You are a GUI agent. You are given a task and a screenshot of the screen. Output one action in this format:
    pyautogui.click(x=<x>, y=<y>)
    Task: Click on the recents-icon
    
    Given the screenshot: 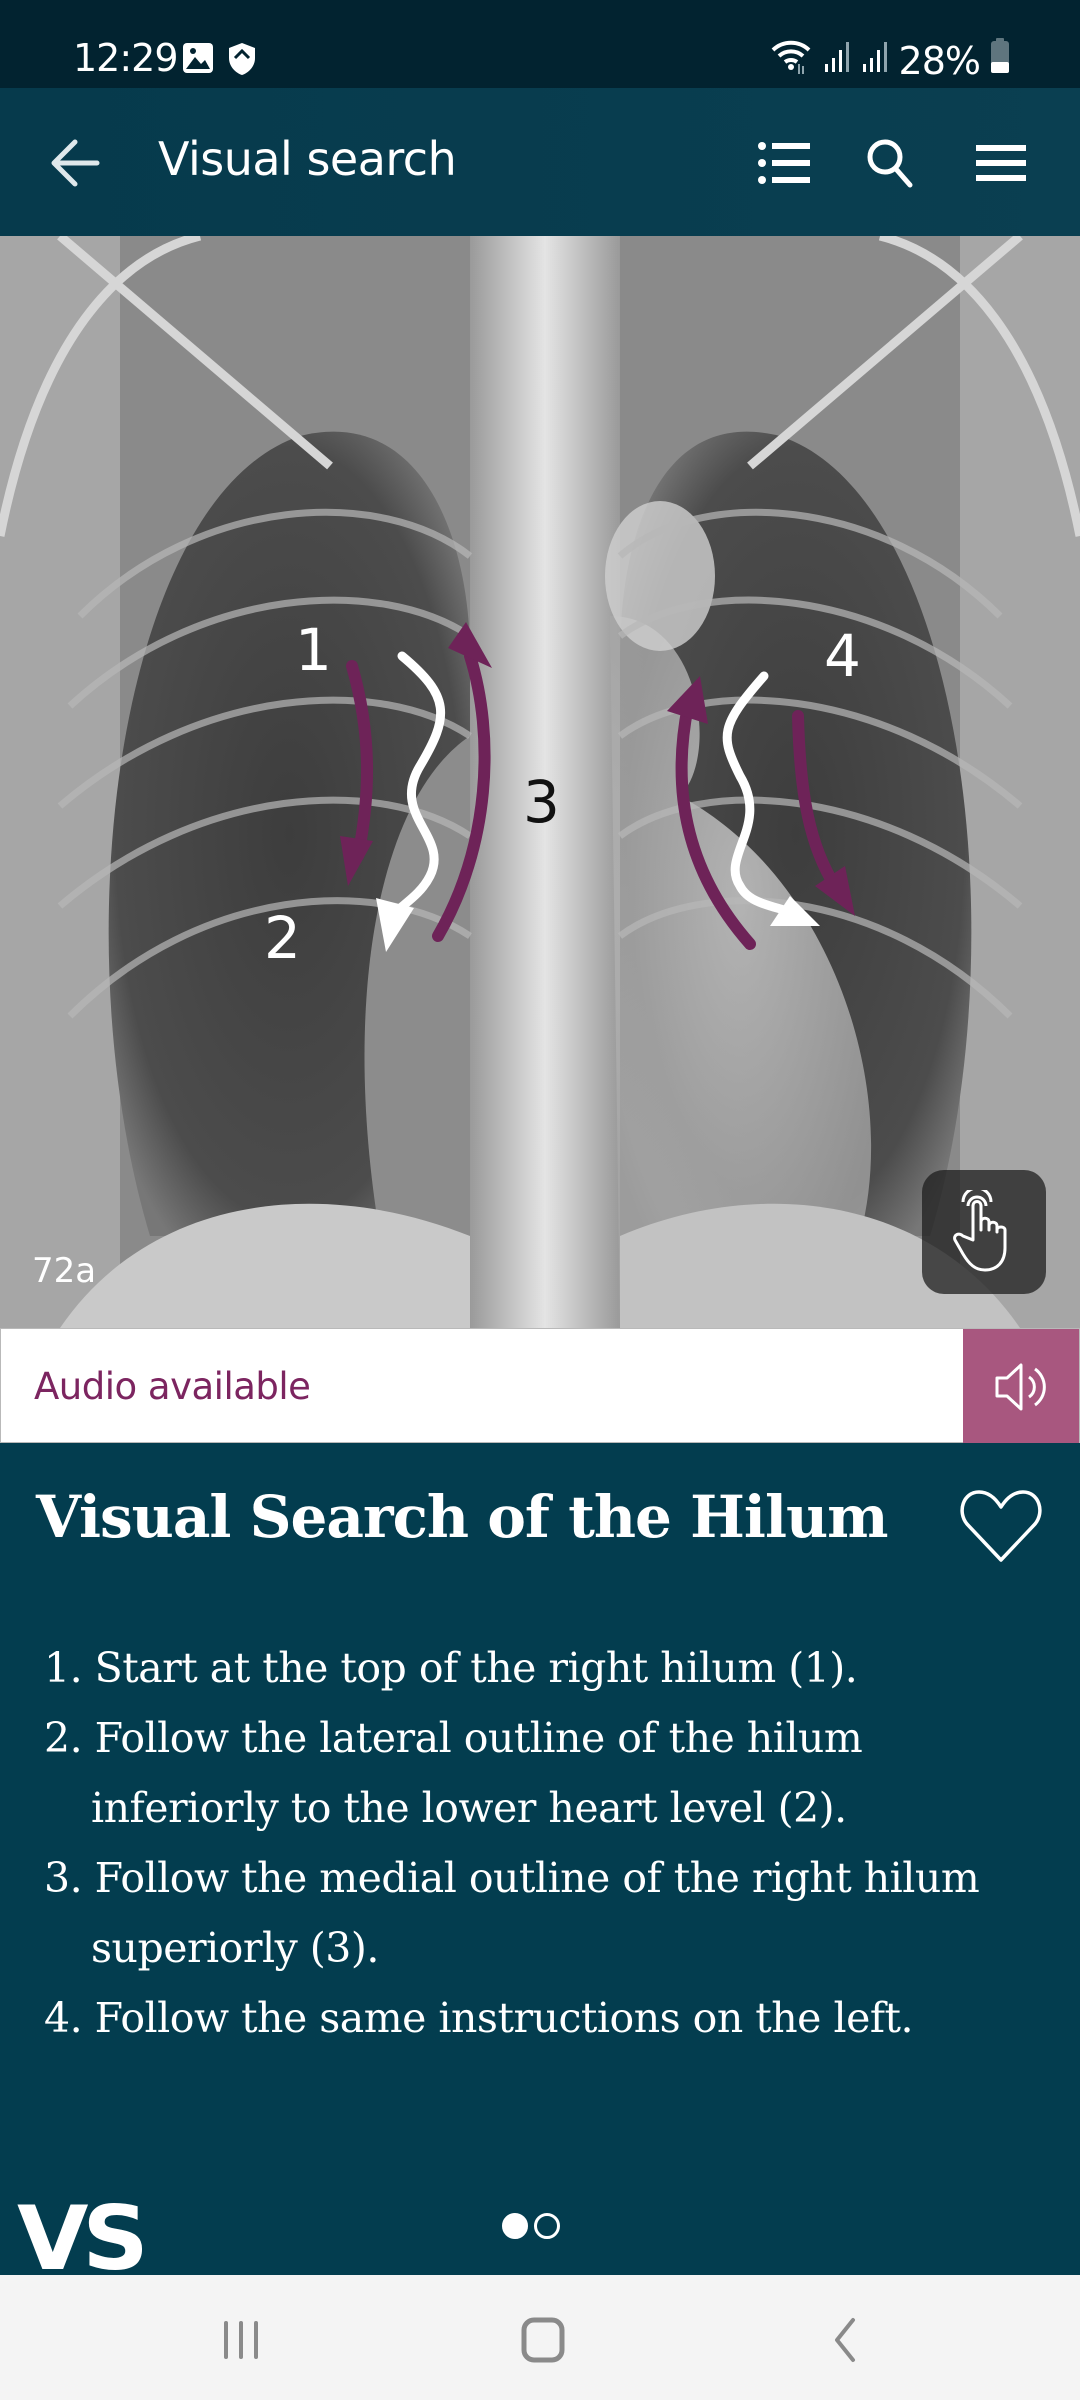 What is the action you would take?
    pyautogui.click(x=241, y=2340)
    